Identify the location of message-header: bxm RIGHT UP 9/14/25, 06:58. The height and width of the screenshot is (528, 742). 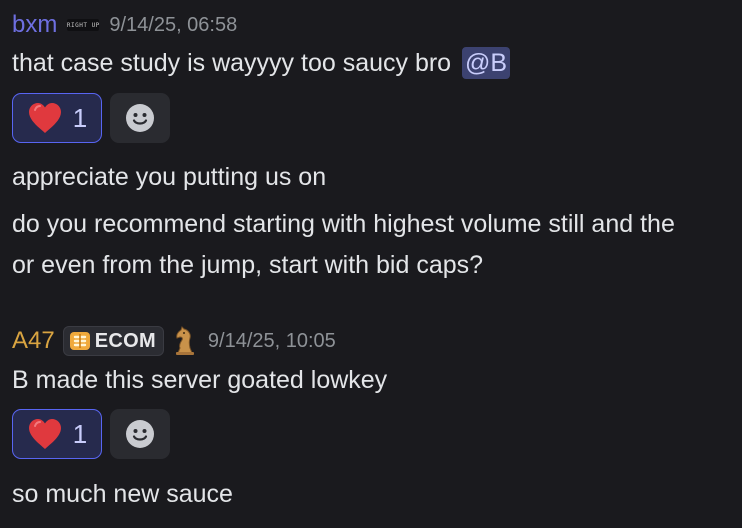
(124, 25).